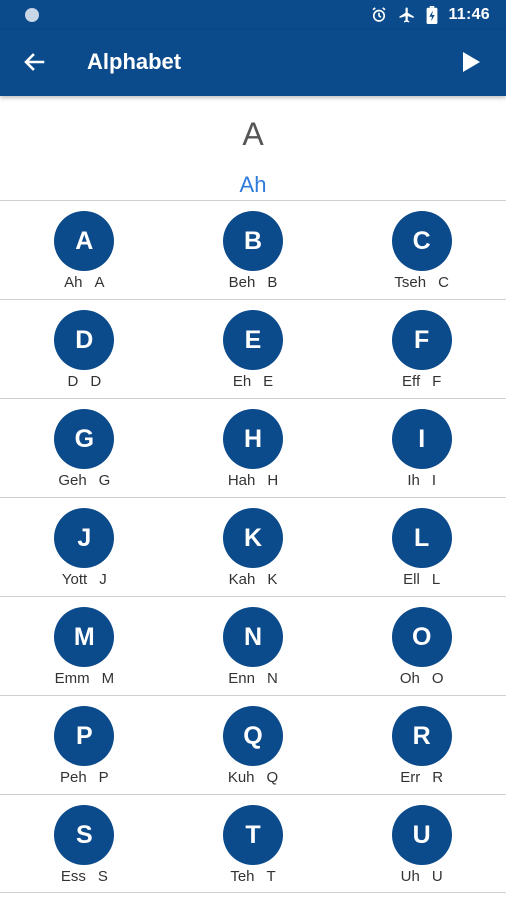  Describe the element at coordinates (242, 282) in the screenshot. I see `letter-name: Beh` at that location.